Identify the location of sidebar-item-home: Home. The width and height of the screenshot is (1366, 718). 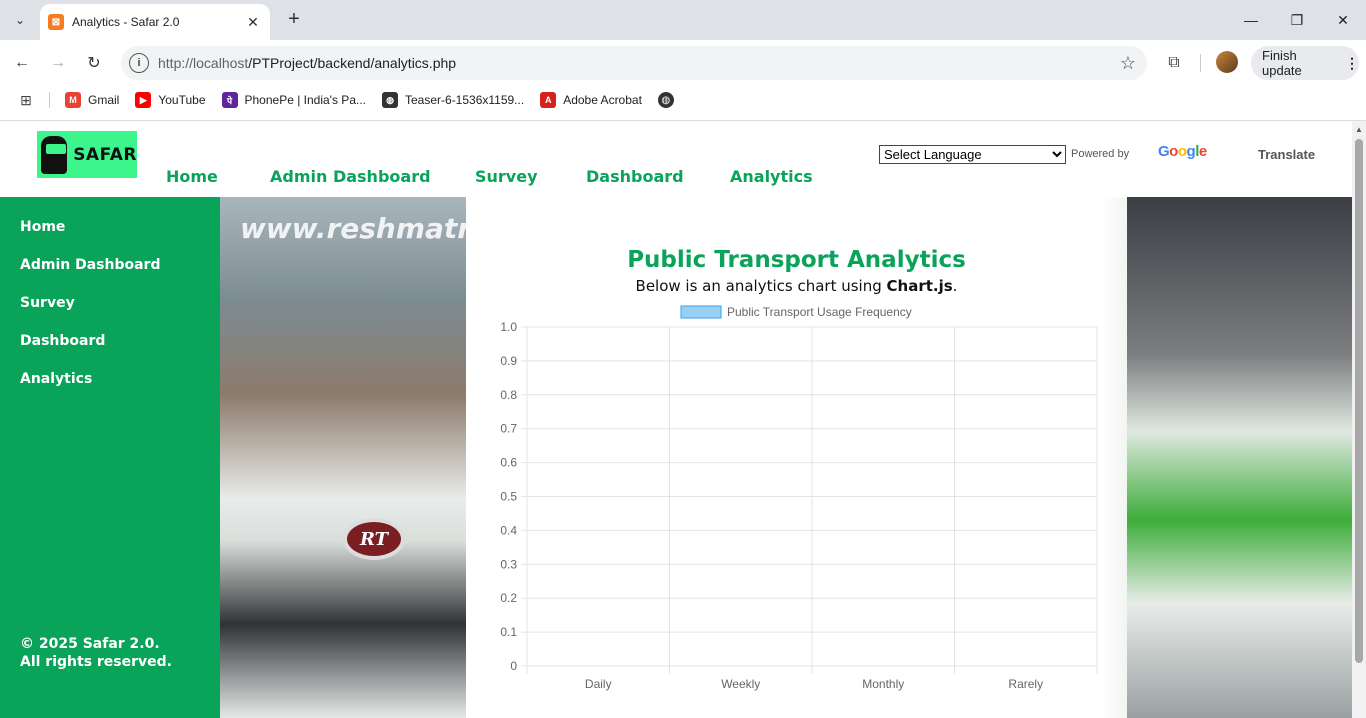
(42, 227).